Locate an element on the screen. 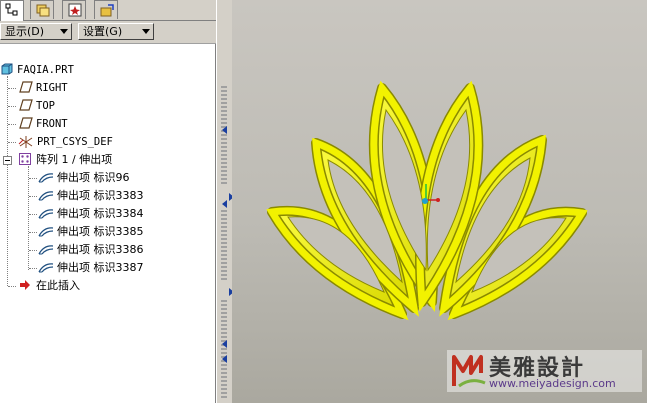  tree-item-right: RIGHT is located at coordinates (105, 88).